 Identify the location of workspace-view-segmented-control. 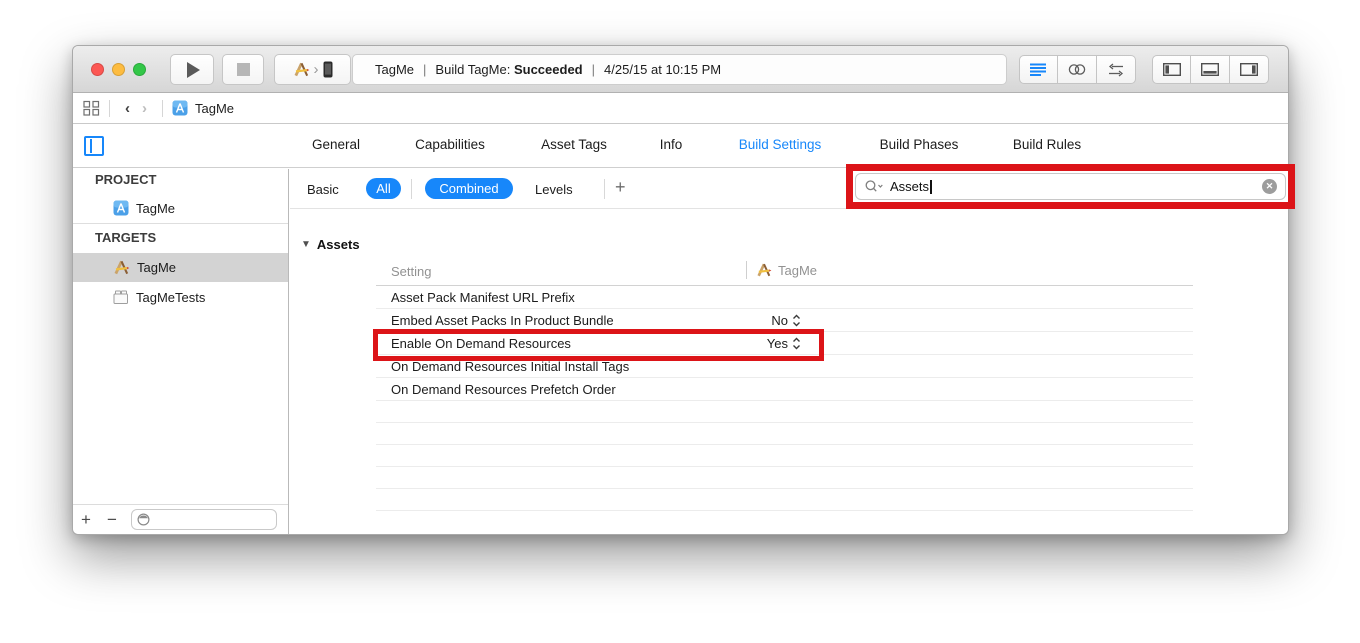
(1210, 69).